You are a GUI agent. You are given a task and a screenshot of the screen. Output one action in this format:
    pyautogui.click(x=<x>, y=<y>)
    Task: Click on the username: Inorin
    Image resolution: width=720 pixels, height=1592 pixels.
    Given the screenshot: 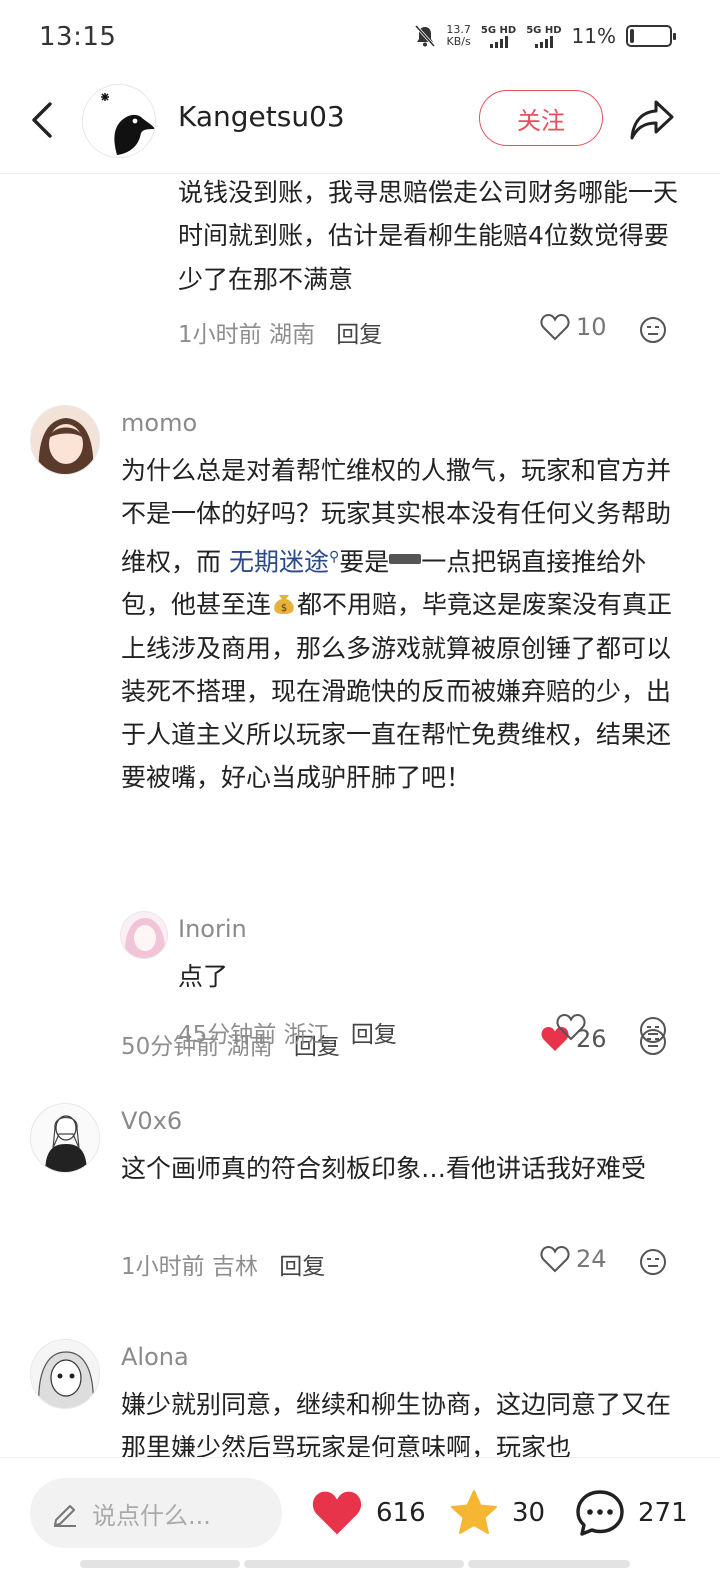 What is the action you would take?
    pyautogui.click(x=212, y=929)
    